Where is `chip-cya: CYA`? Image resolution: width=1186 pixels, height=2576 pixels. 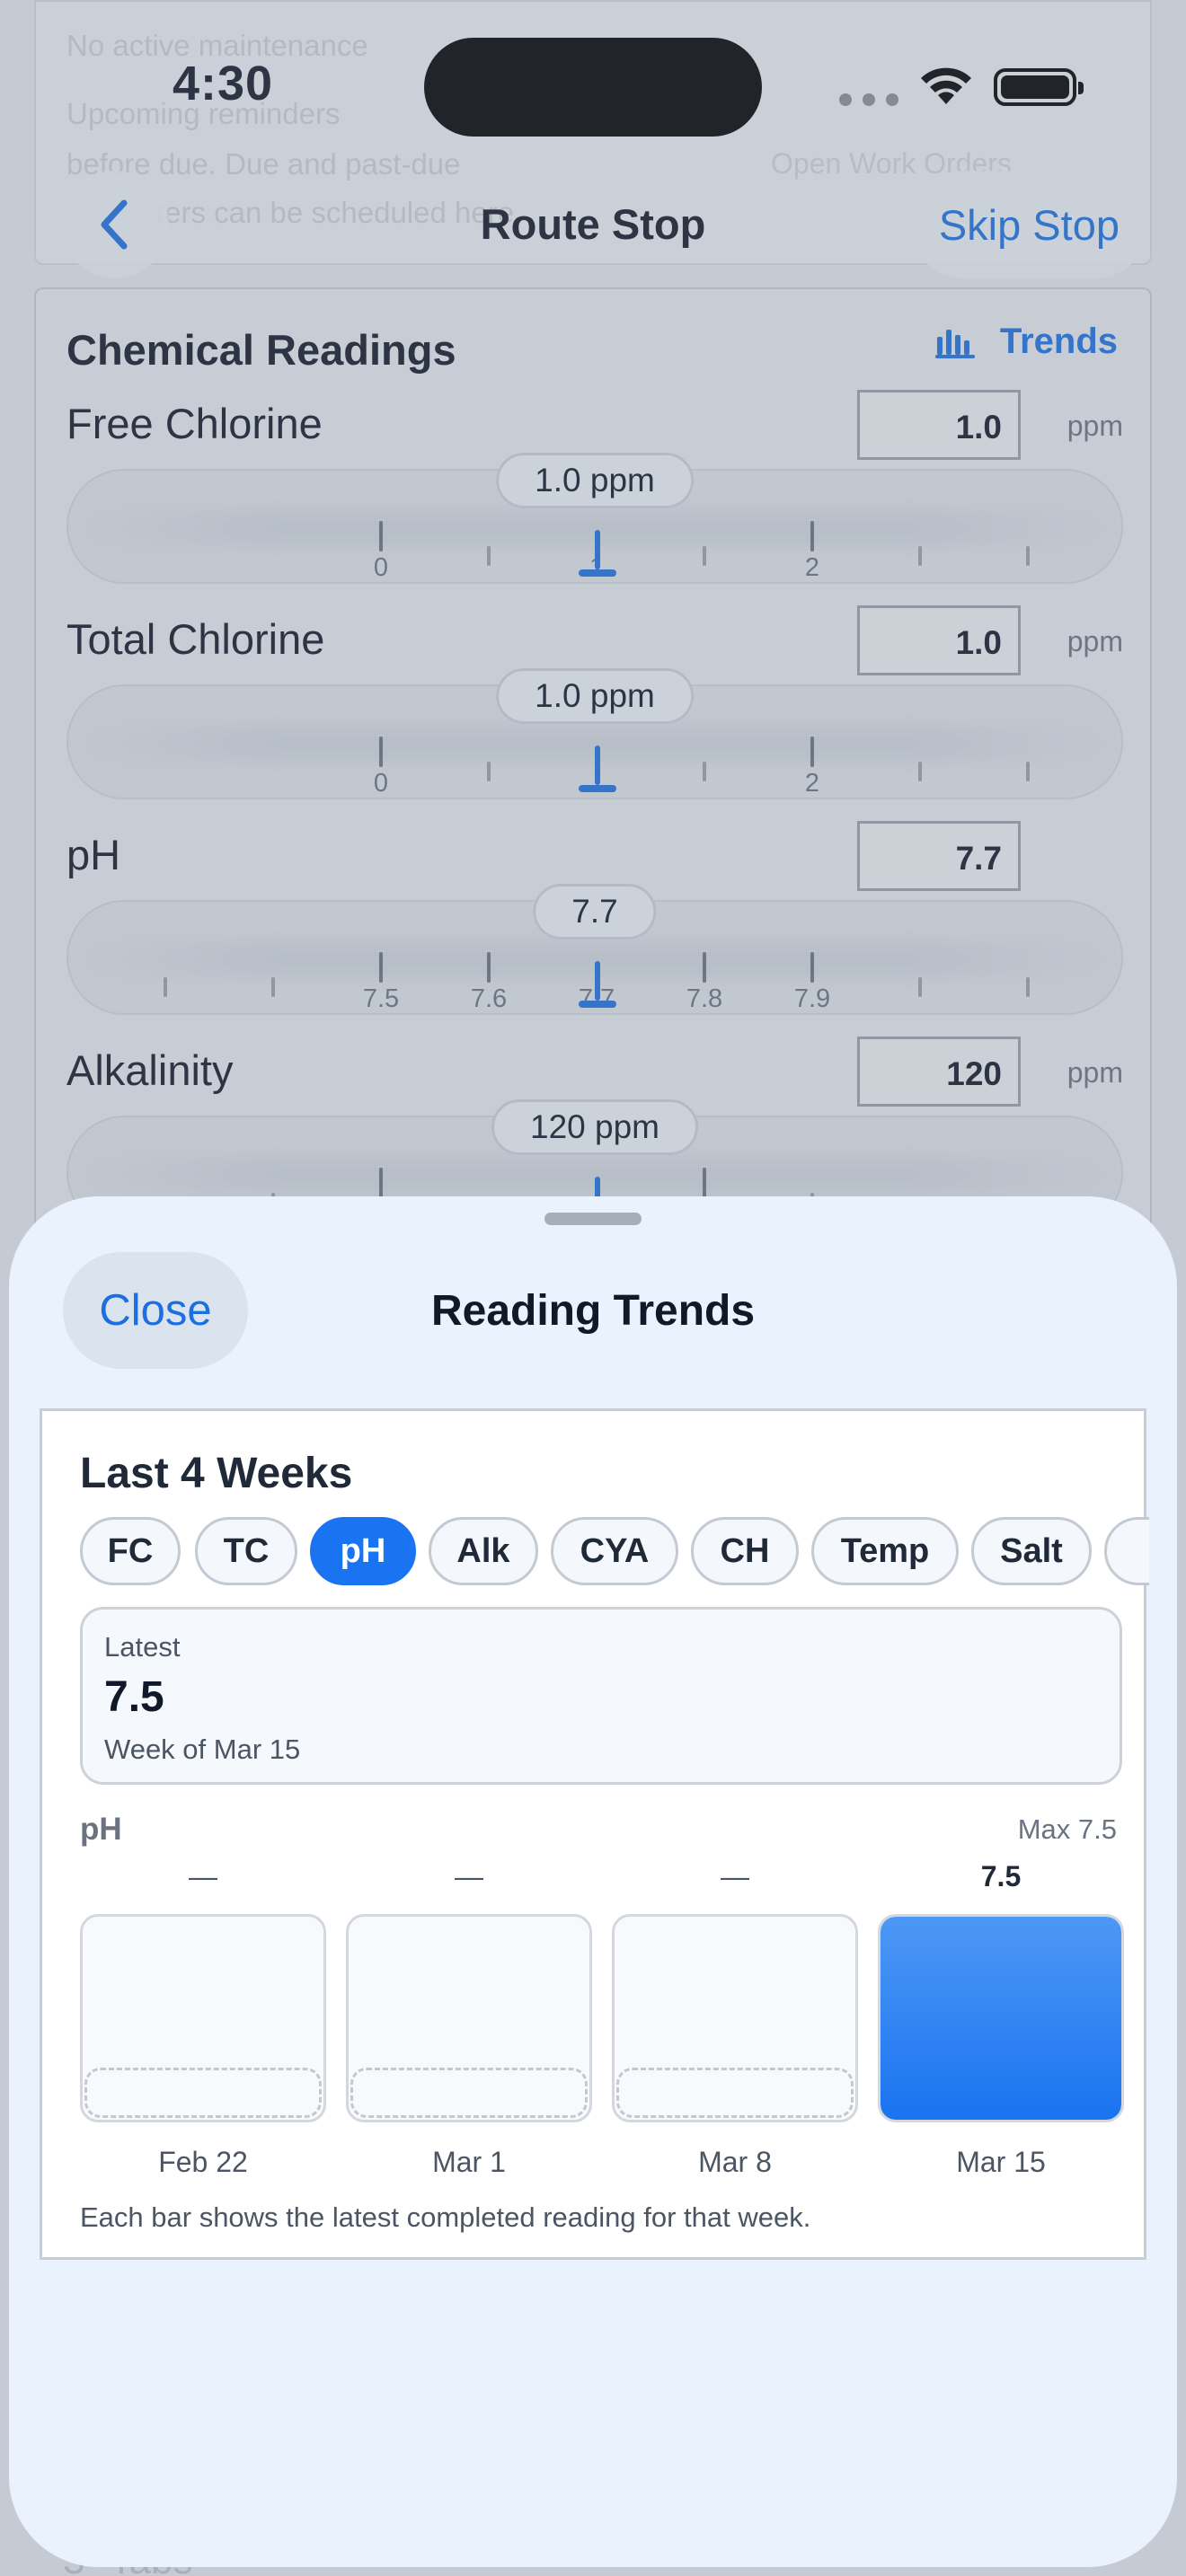 chip-cya: CYA is located at coordinates (614, 1551).